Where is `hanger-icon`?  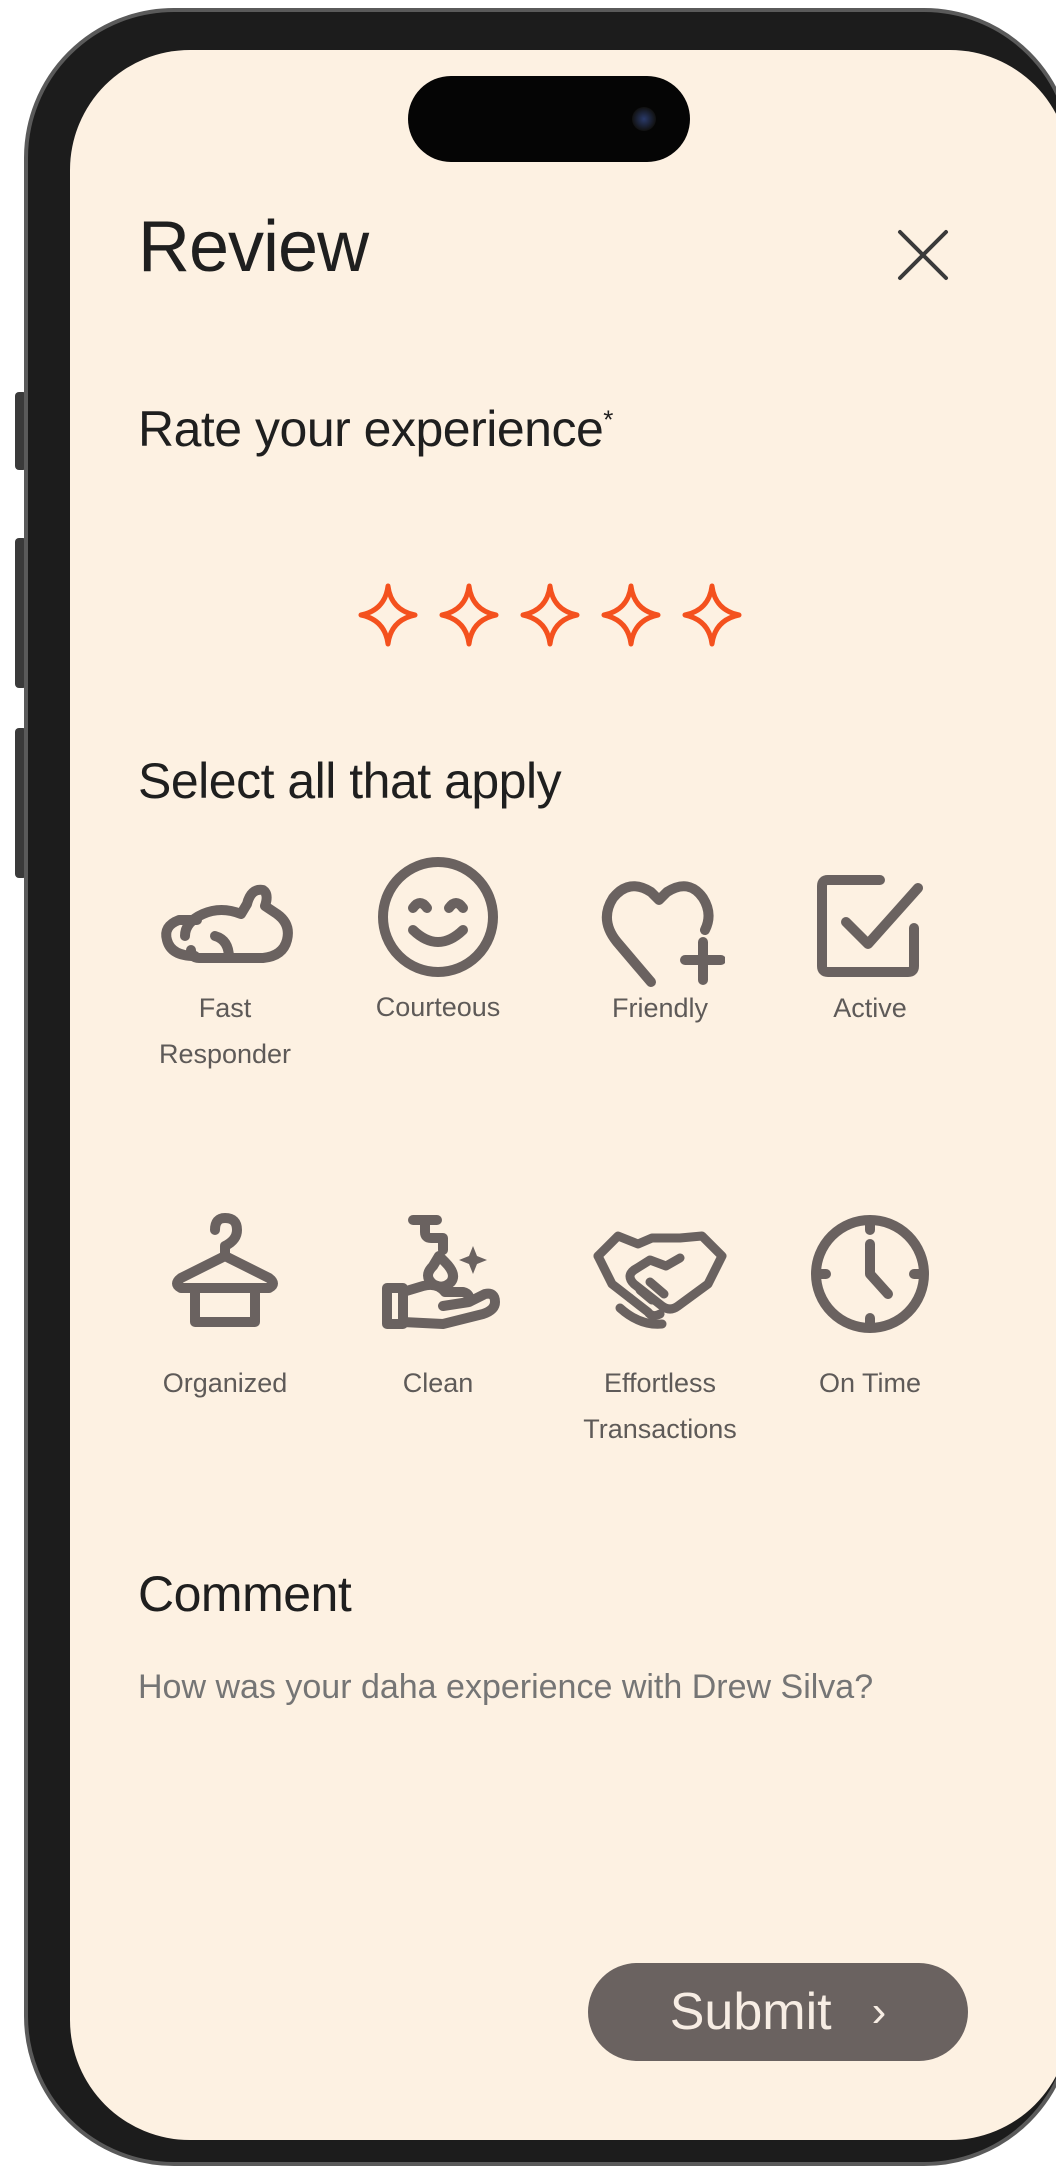
hanger-icon is located at coordinates (225, 1270).